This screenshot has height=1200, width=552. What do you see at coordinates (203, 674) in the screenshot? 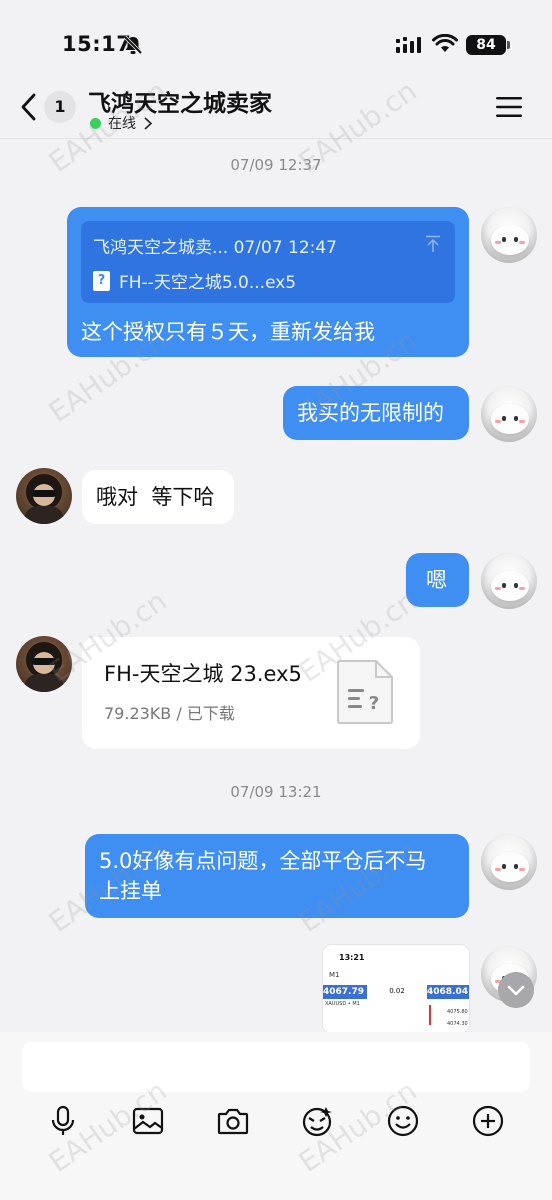
I see `file-name: FH-天空之城 23.ex5` at bounding box center [203, 674].